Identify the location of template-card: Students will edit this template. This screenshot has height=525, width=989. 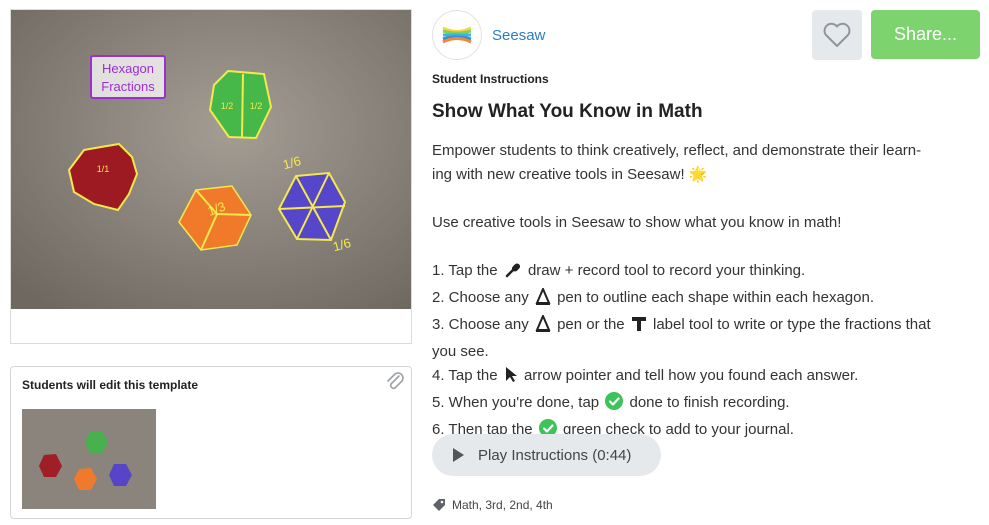
(211, 442).